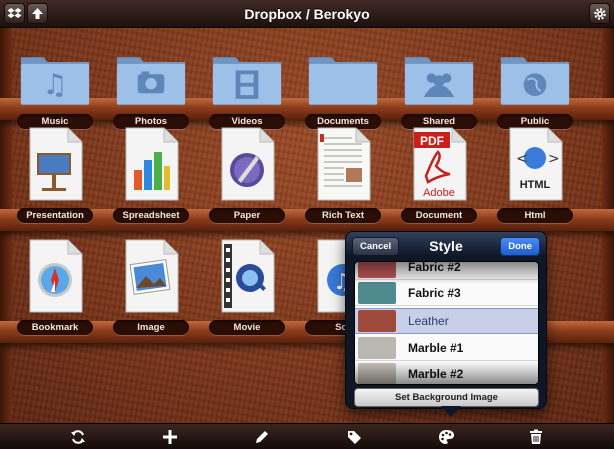 The image size is (614, 449). Describe the element at coordinates (343, 215) in the screenshot. I see `item-label: Rich Text` at that location.